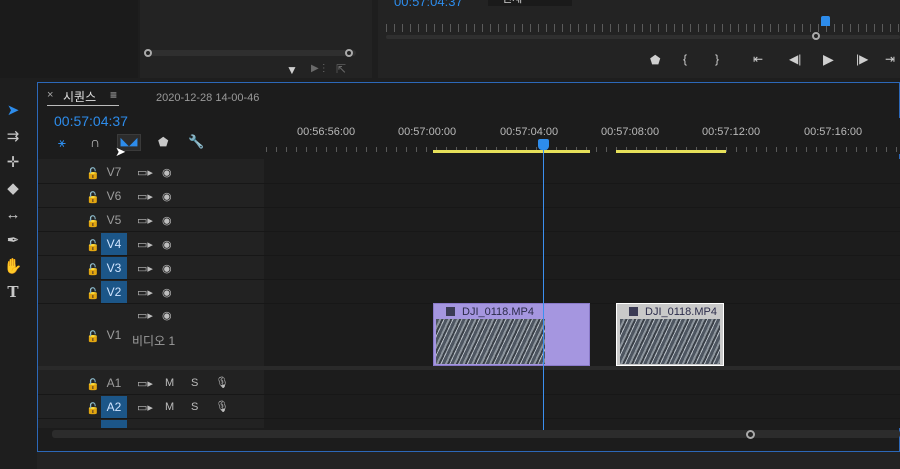  Describe the element at coordinates (120, 151) in the screenshot. I see `mouse-cursor-icon: ➤` at that location.